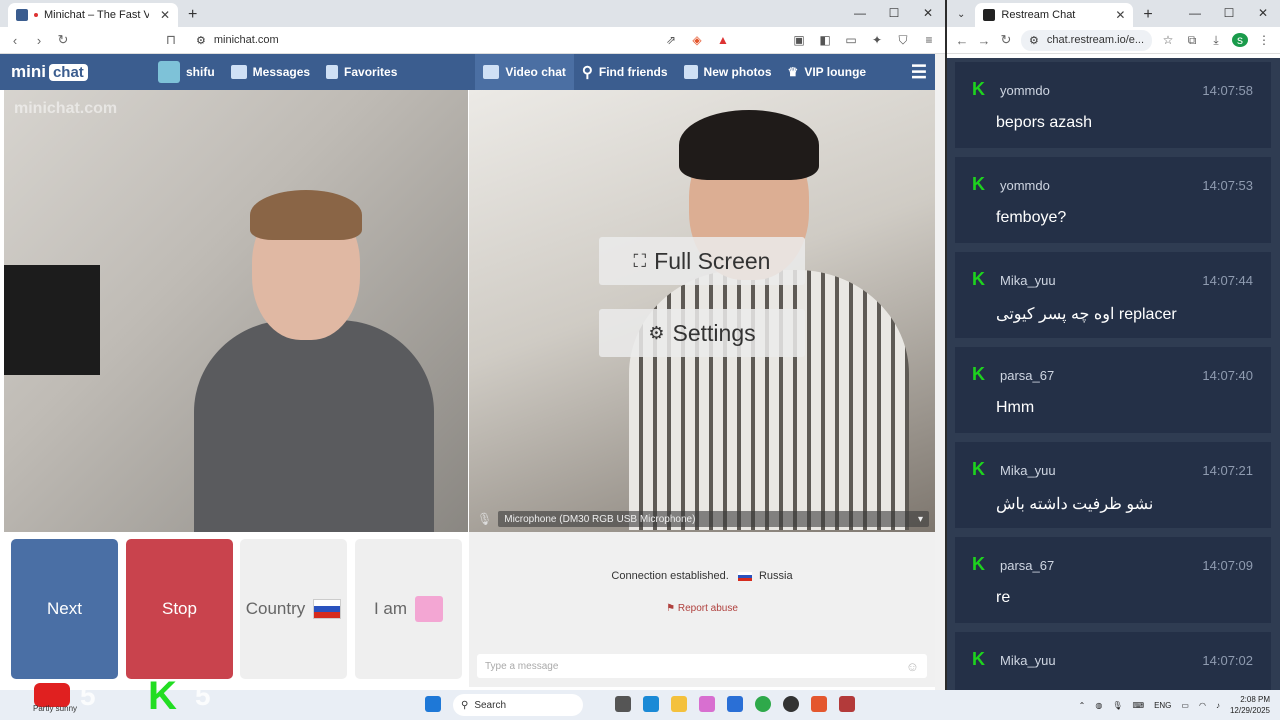  What do you see at coordinates (270, 72) in the screenshot?
I see `nav-messages: Messages` at bounding box center [270, 72].